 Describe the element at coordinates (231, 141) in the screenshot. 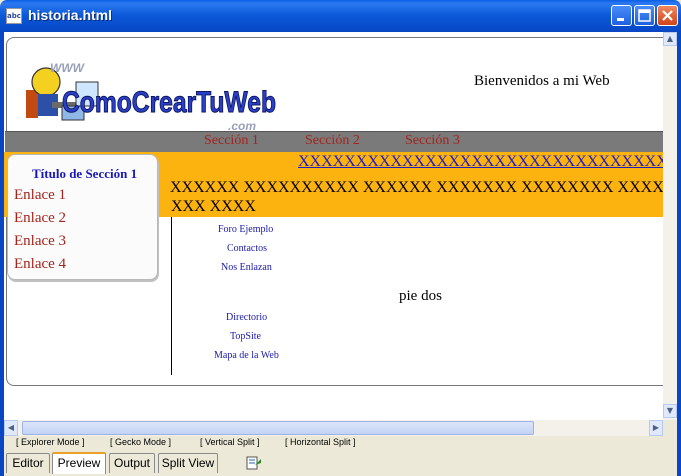

I see `nav-link-seccion-1: Sección 1` at that location.